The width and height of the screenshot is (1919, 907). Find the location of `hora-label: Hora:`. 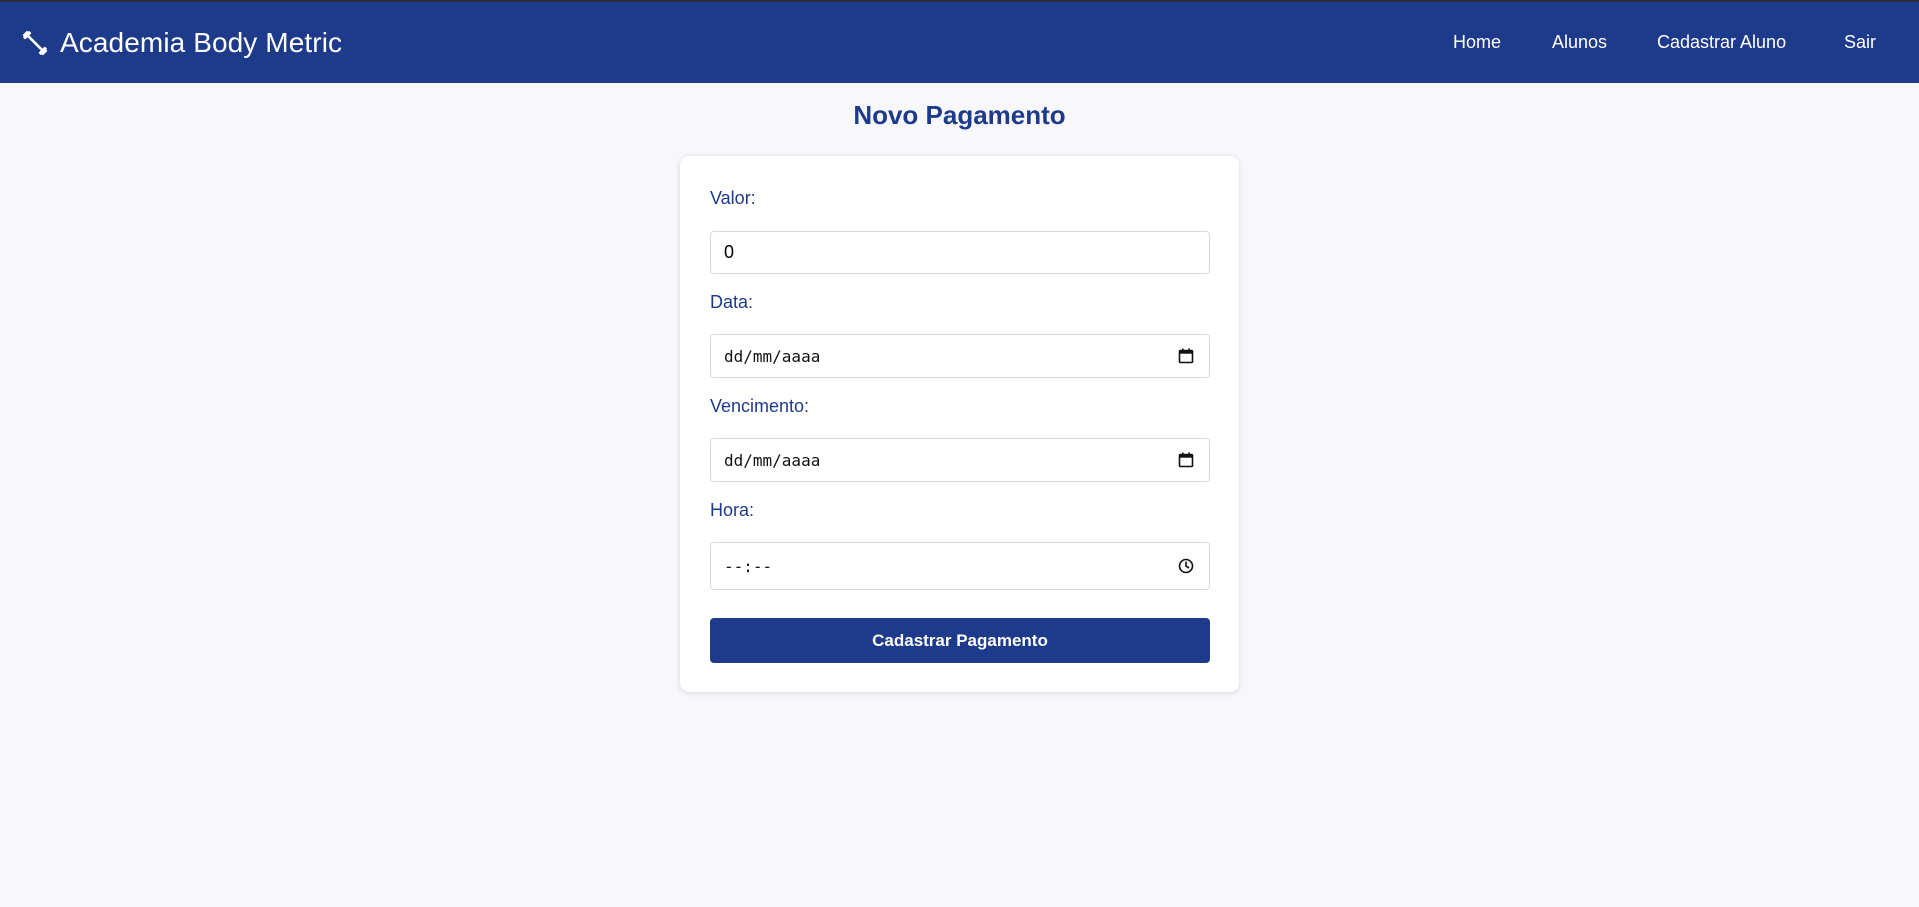

hora-label: Hora: is located at coordinates (732, 510).